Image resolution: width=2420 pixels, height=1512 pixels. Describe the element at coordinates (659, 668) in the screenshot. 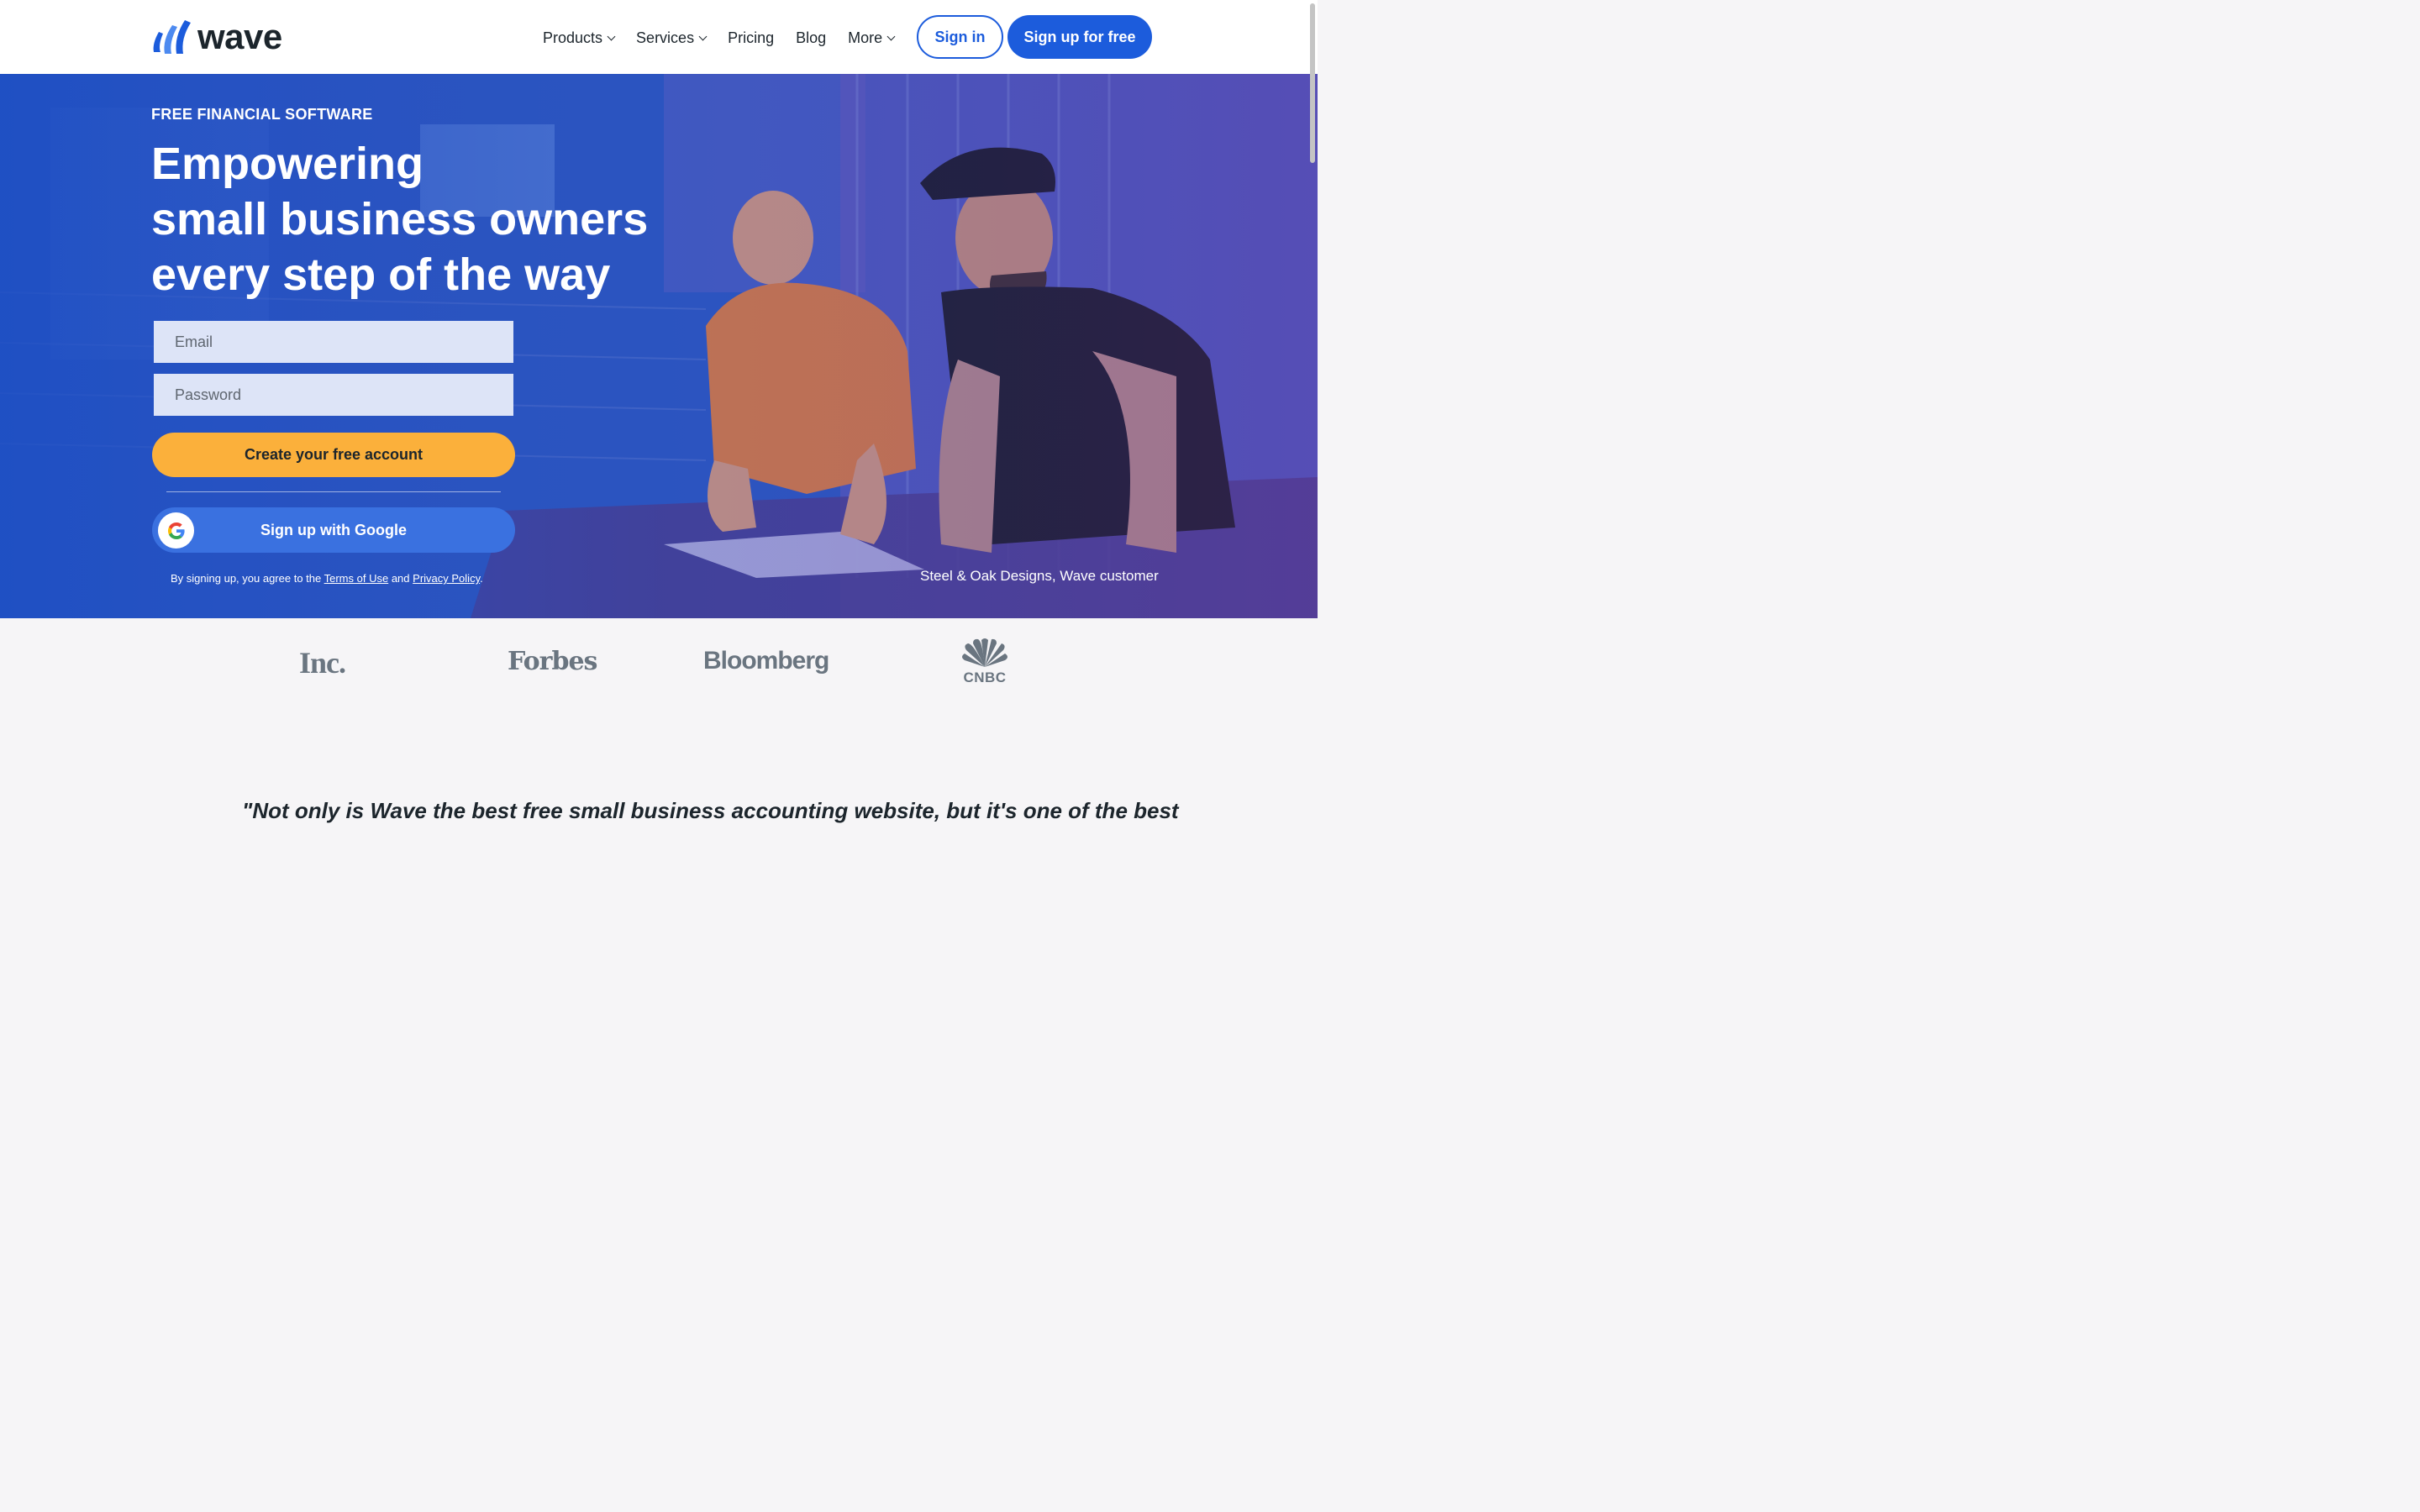

I see `press-logos: Inc. Forbes Bloomberg CNBC` at that location.